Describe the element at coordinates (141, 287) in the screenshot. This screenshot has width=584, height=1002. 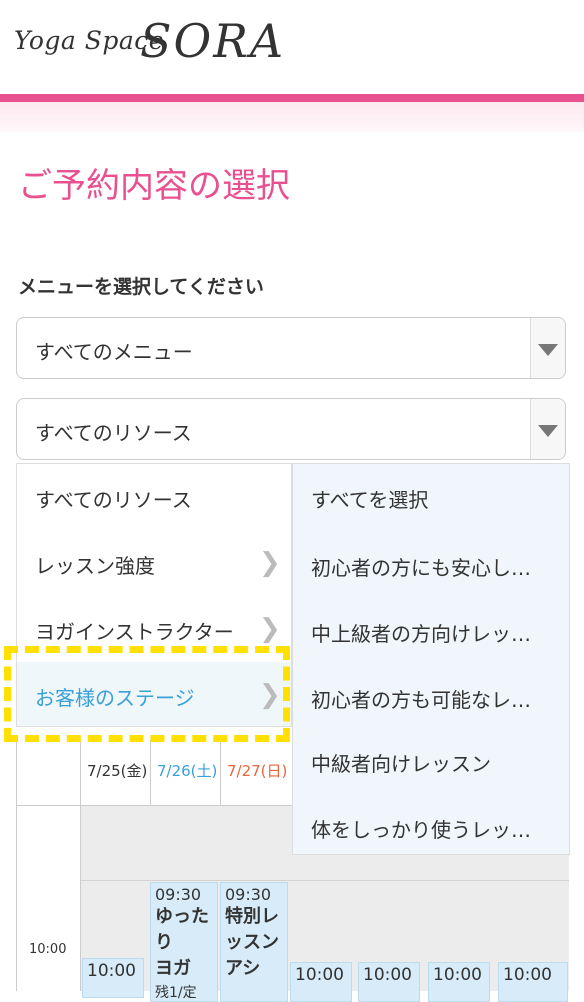
I see `menu-section-label: メニューを選択してください` at that location.